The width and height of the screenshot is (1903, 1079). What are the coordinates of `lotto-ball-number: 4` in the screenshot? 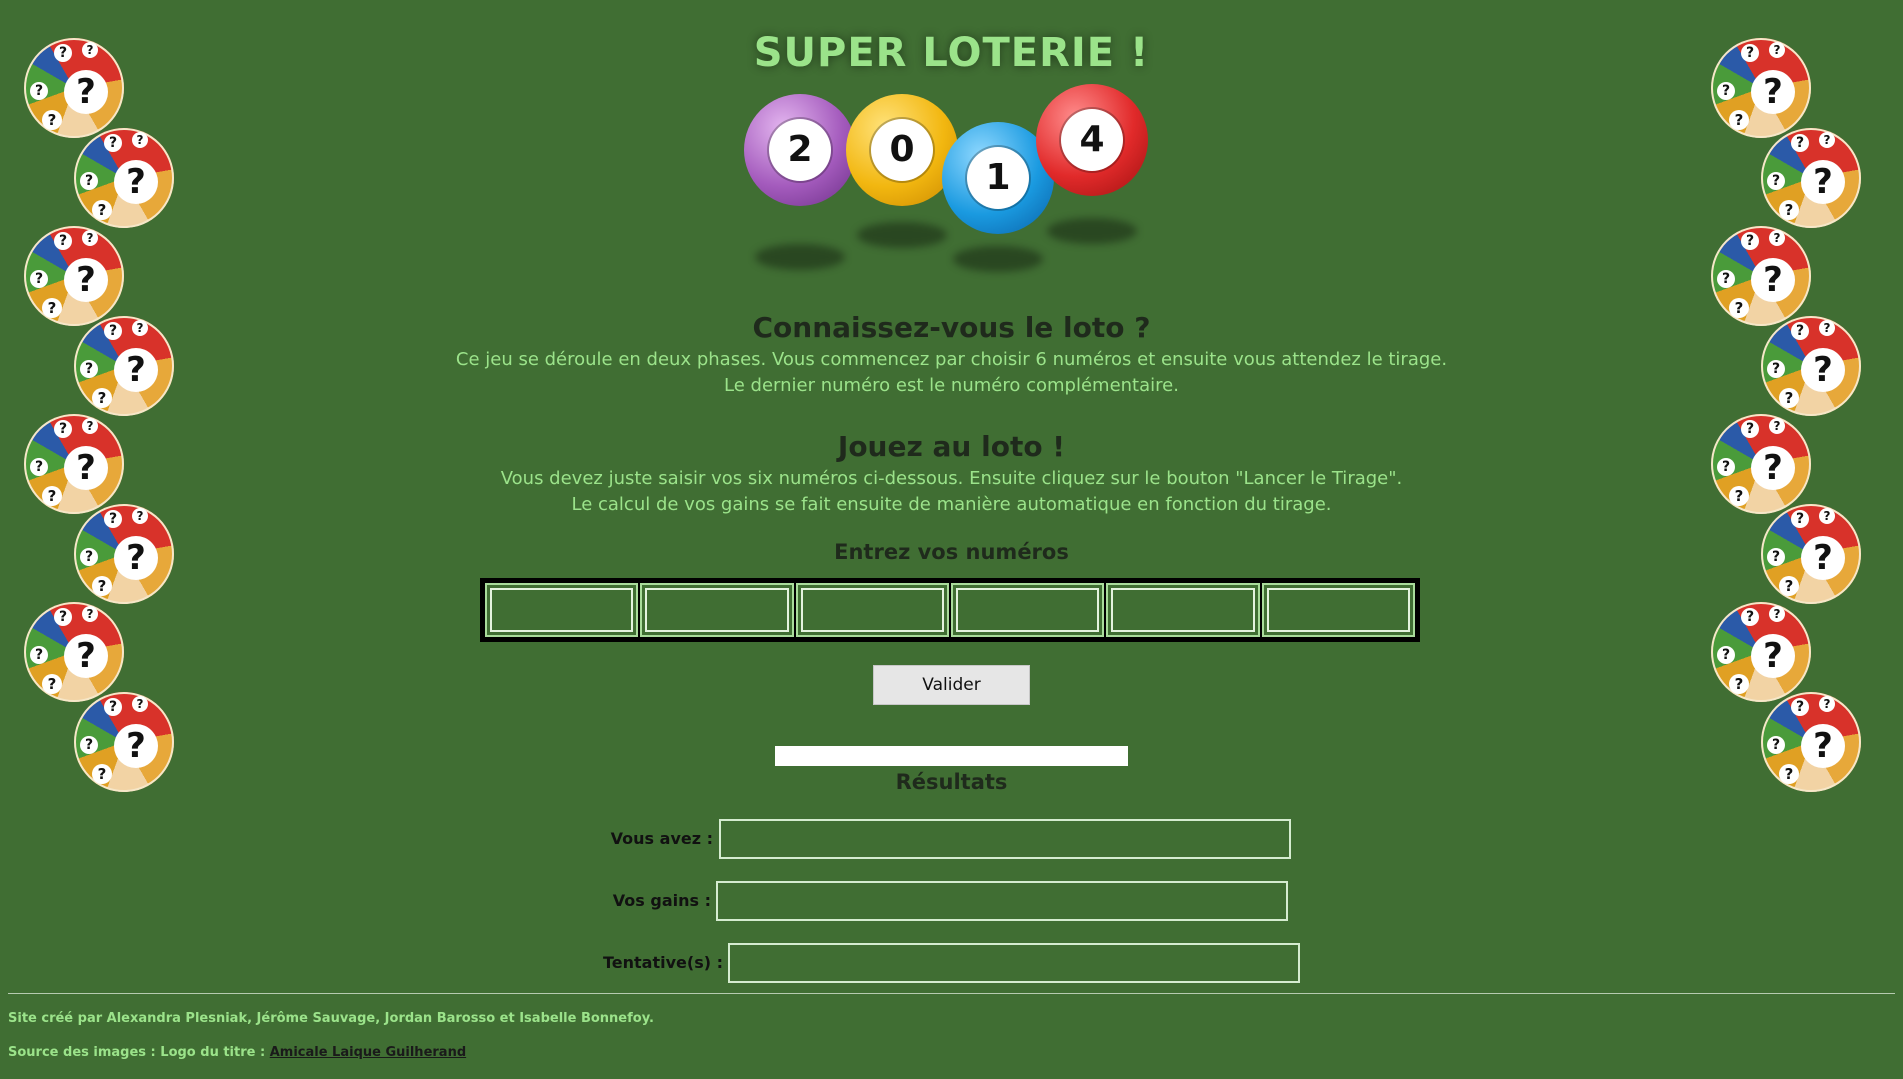 It's located at (1092, 140).